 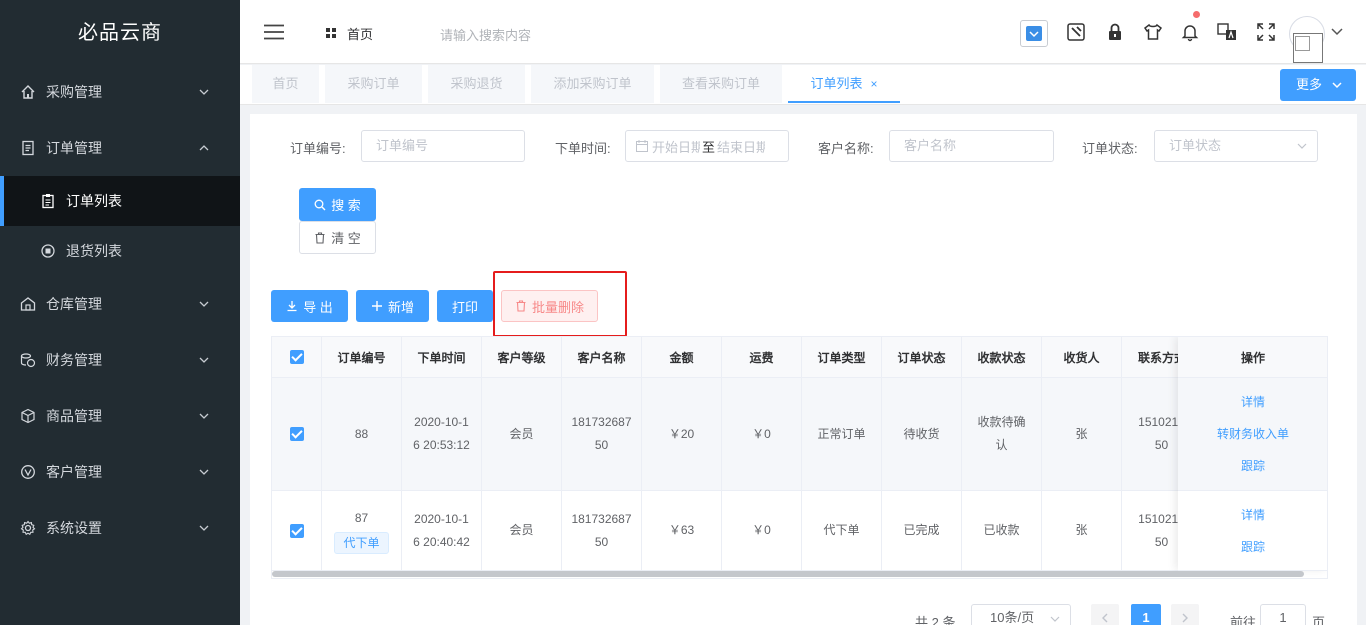 I want to click on export-button: 导 出, so click(x=309, y=306).